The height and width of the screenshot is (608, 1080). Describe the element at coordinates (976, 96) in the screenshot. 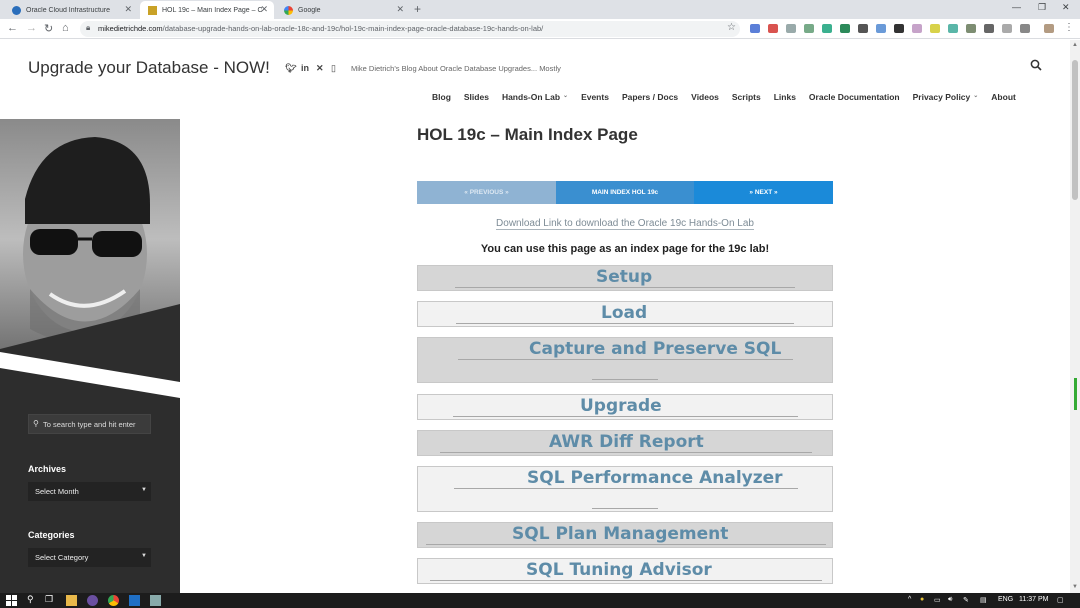

I see `chevron-down-icon: ⌄` at that location.